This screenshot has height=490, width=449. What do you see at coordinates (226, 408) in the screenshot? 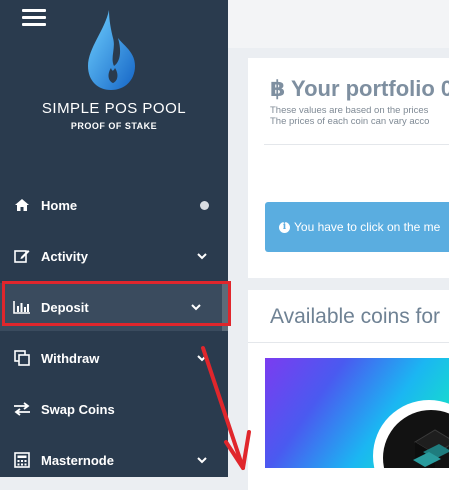
I see `annotation-arrow-icon` at bounding box center [226, 408].